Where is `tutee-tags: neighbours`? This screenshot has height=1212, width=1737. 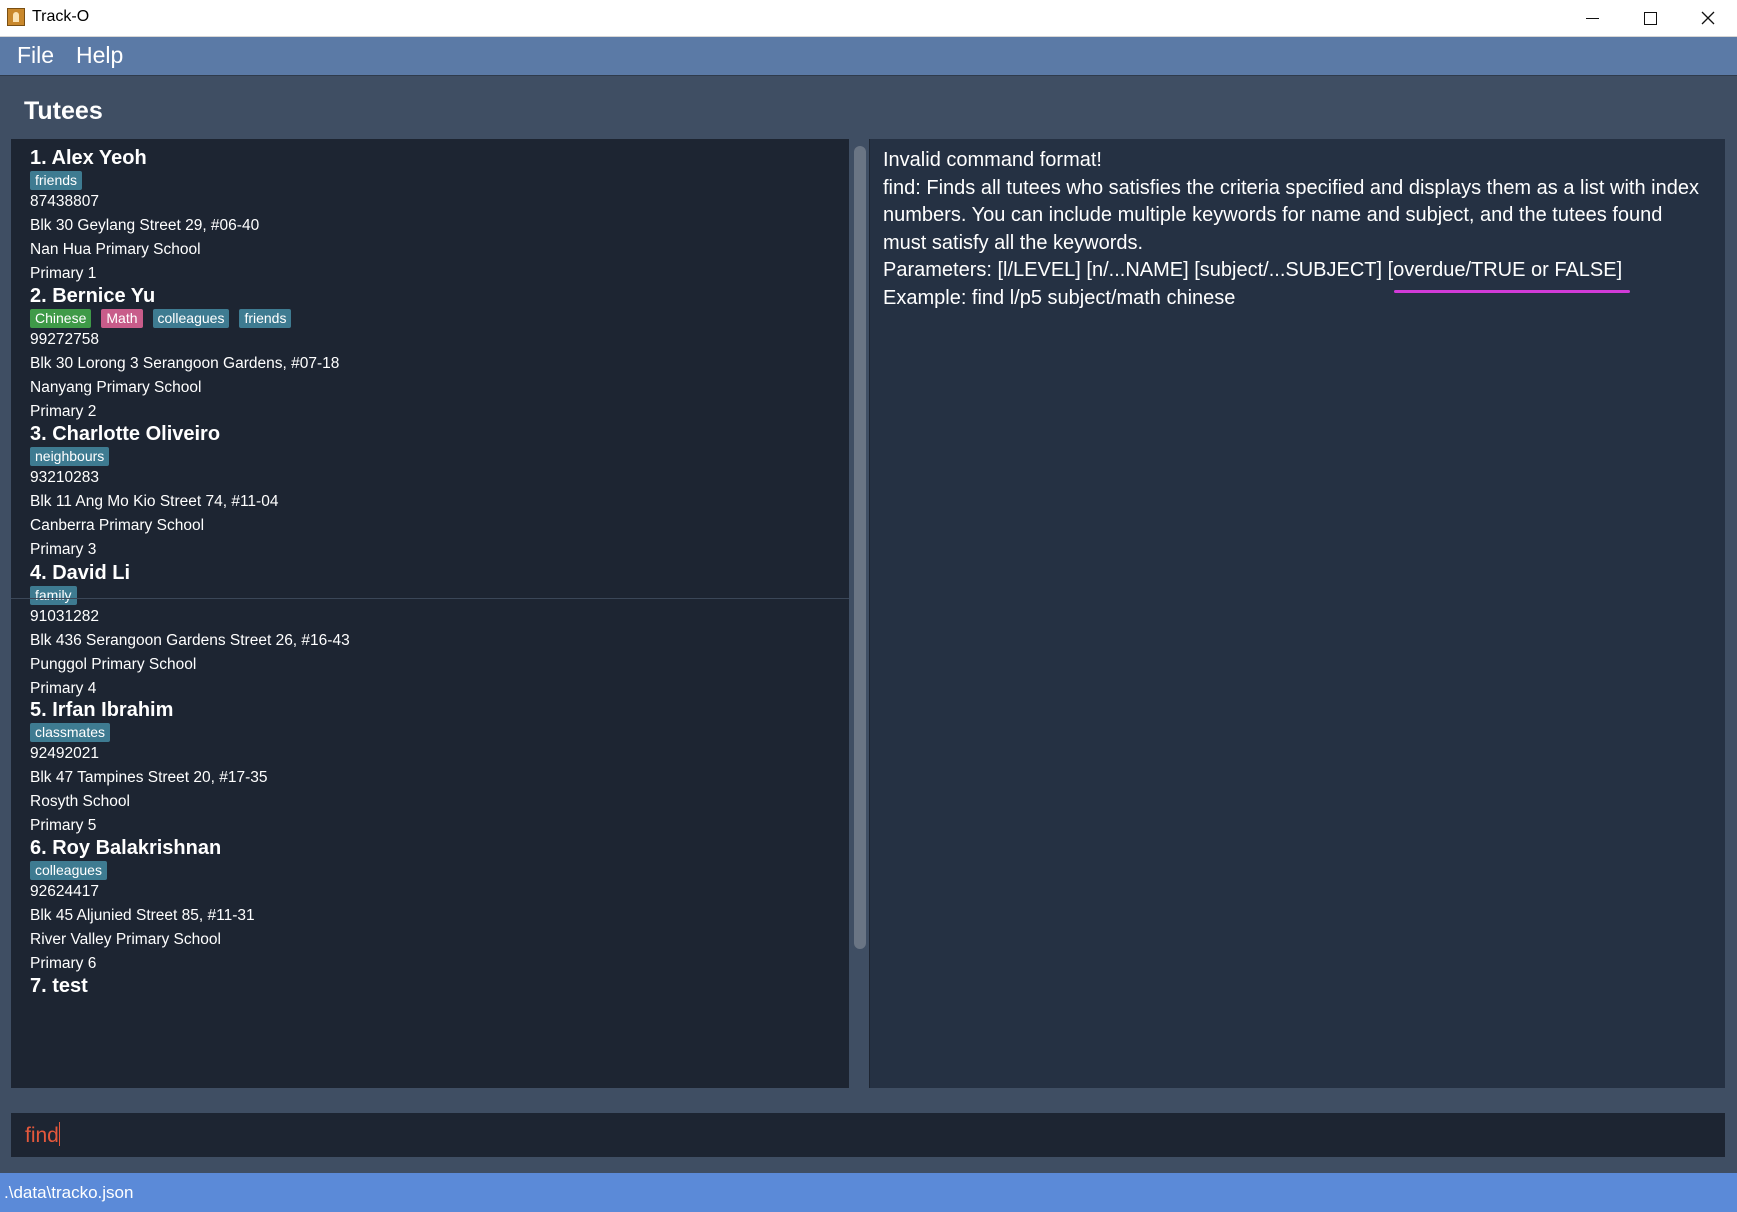 tutee-tags: neighbours is located at coordinates (70, 456).